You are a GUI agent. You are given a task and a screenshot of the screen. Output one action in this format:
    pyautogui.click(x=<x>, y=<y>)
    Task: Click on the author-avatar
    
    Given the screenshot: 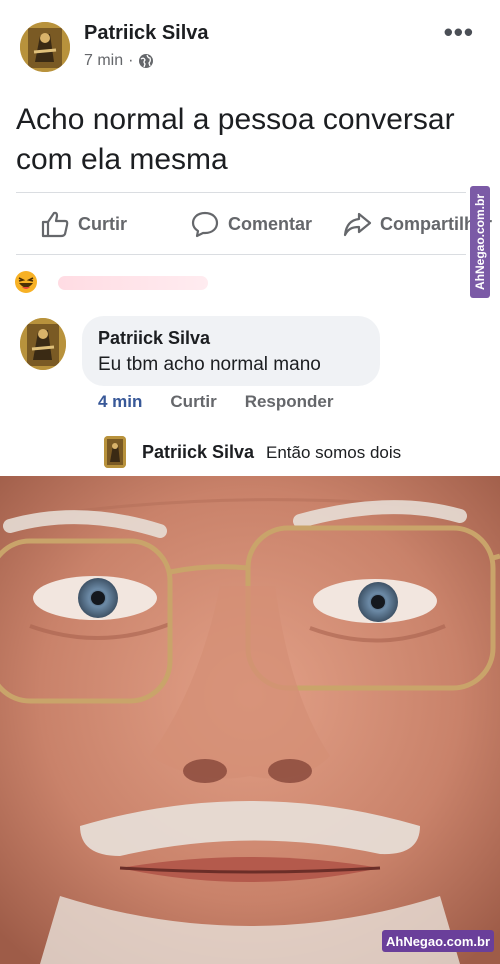 What is the action you would take?
    pyautogui.click(x=45, y=47)
    